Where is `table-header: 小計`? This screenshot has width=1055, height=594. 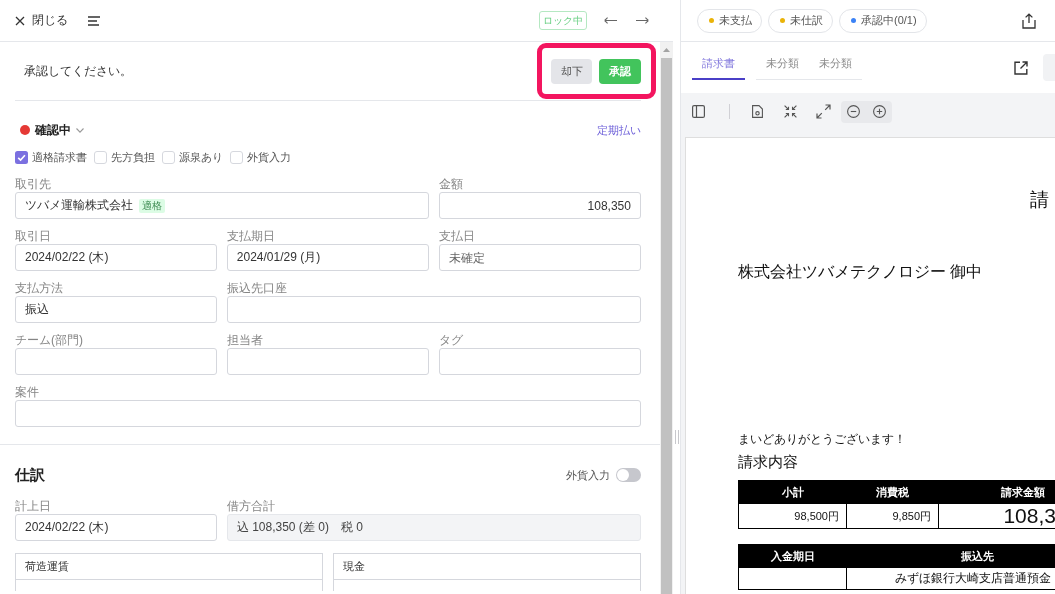 table-header: 小計 is located at coordinates (793, 492).